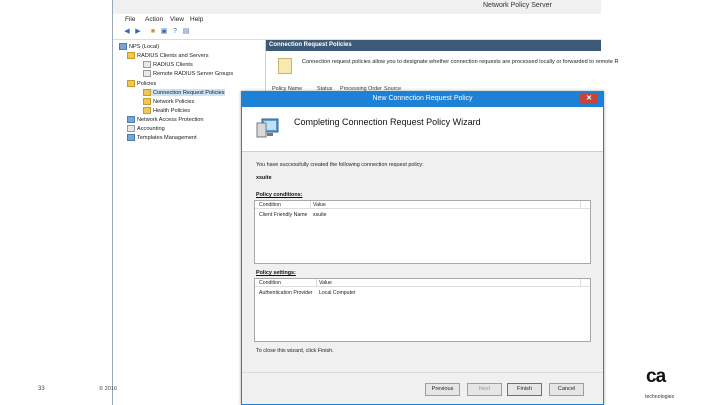 The image size is (720, 405). I want to click on computer-monitor-icon, so click(267, 128).